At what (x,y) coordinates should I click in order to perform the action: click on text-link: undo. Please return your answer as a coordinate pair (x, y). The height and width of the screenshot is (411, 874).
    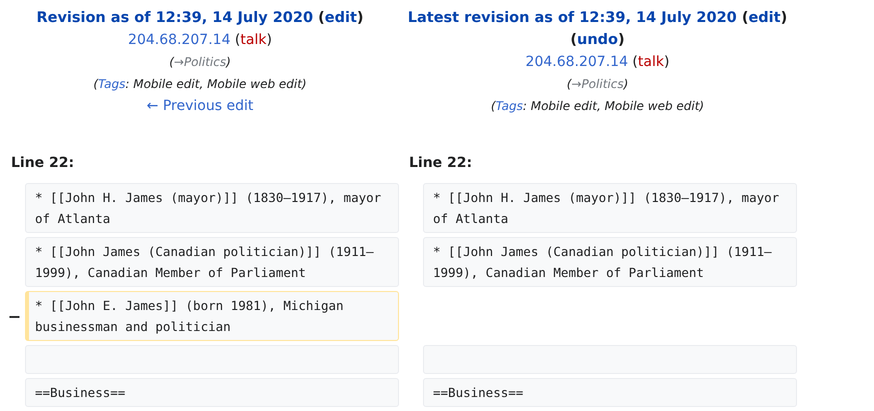
    Looking at the image, I should click on (597, 40).